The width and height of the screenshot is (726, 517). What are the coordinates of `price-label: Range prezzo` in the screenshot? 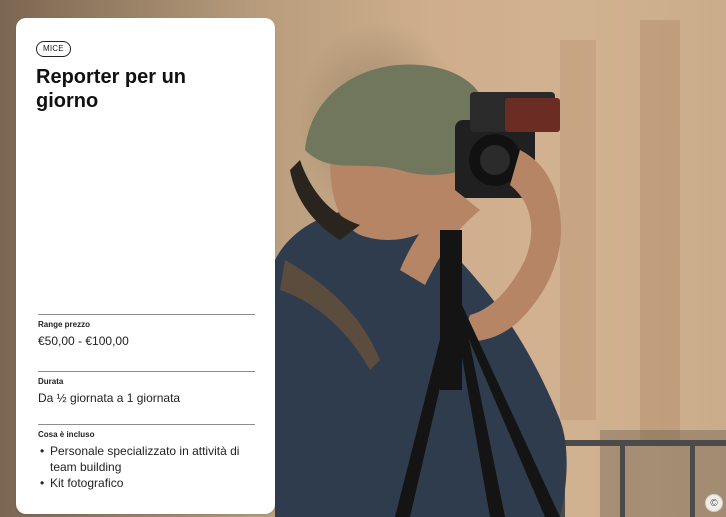 It's located at (64, 324).